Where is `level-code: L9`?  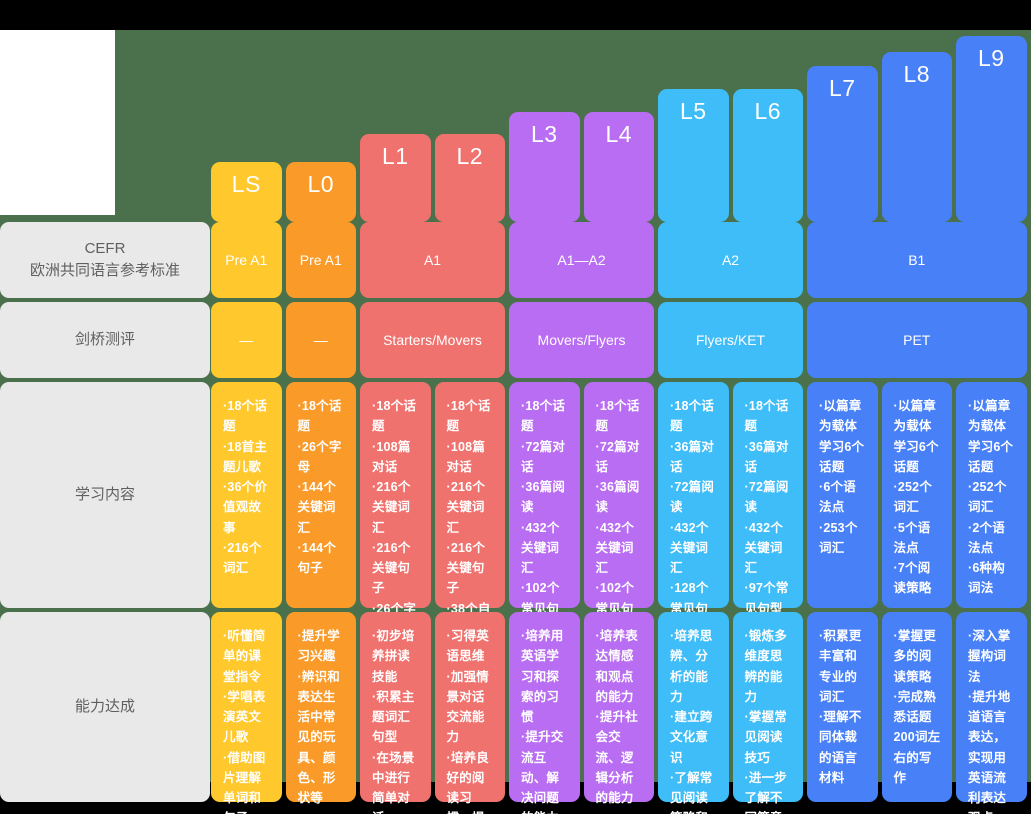 level-code: L9 is located at coordinates (991, 58).